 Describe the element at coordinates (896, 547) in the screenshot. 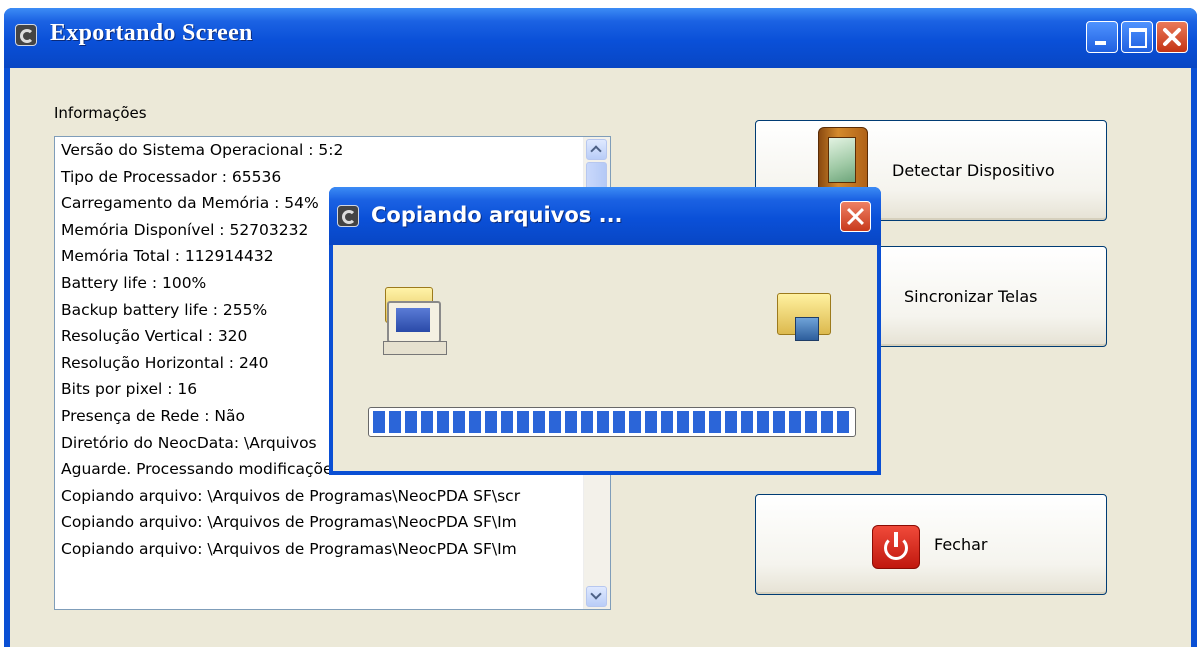

I see `power-icon` at that location.